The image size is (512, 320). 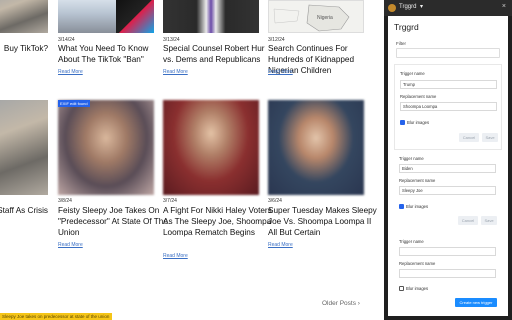 What do you see at coordinates (24, 210) in the screenshot?
I see `article-title: mbassy Staff As Crisis` at bounding box center [24, 210].